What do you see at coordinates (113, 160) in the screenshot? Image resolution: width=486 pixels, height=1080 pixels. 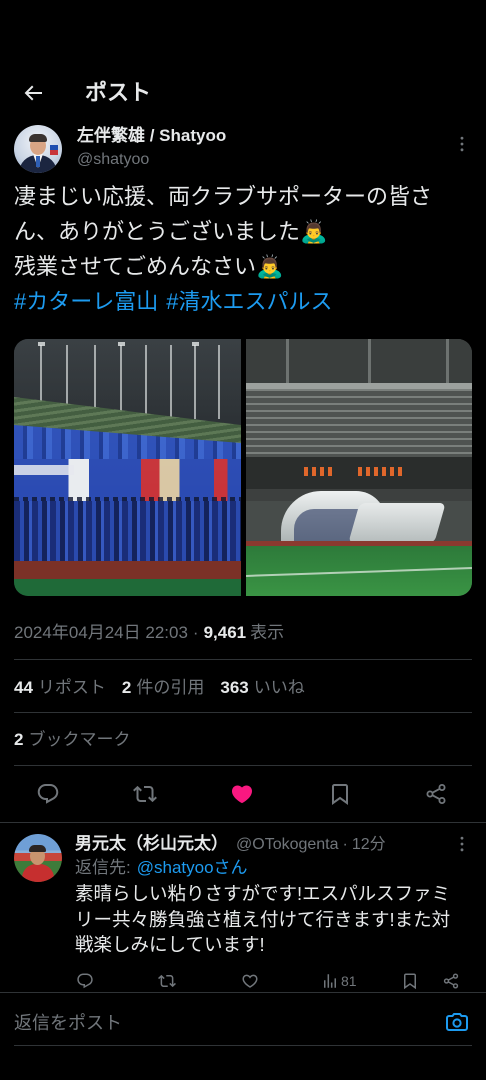 I see `author-handle: @shatyoo` at bounding box center [113, 160].